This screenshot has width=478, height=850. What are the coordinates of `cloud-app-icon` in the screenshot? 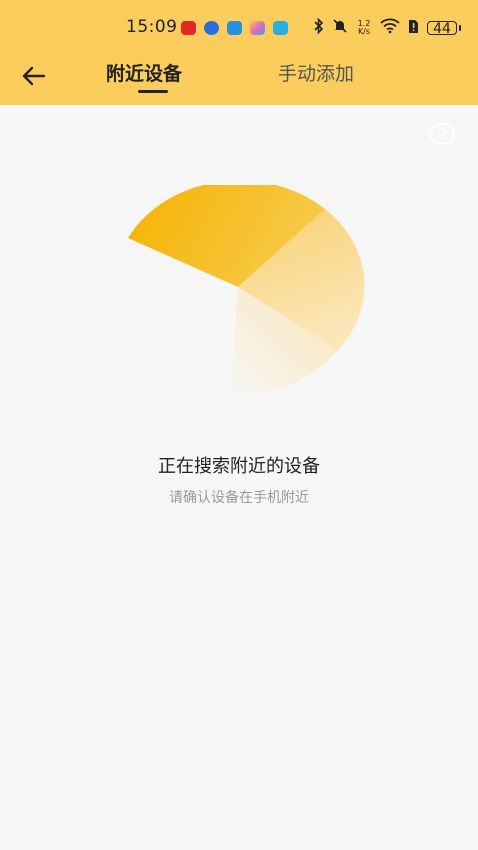 It's located at (234, 28).